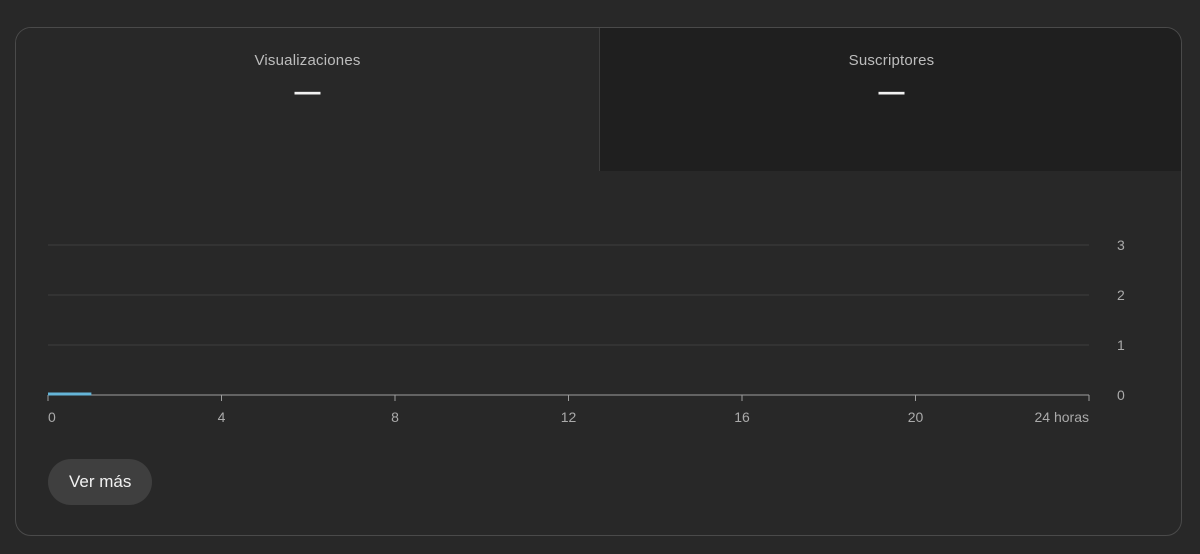  I want to click on x-tick-label: 8, so click(395, 417).